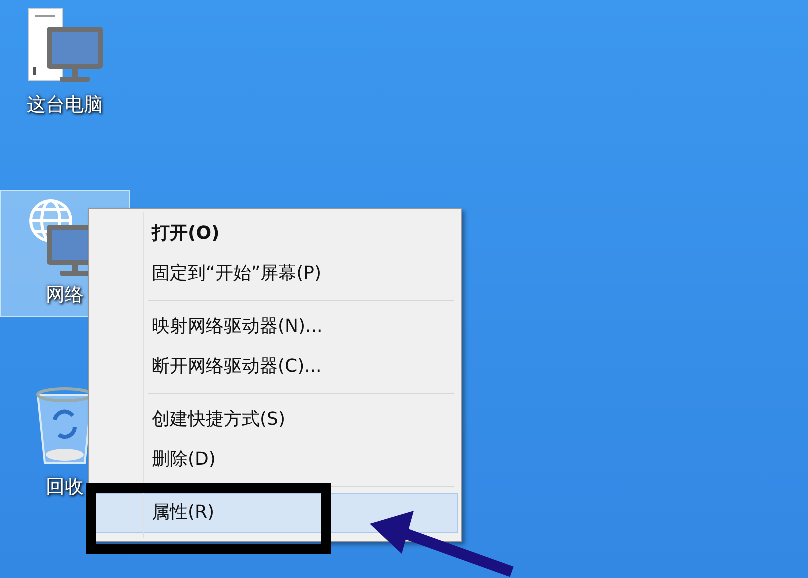  Describe the element at coordinates (275, 420) in the screenshot. I see `menu-item: 创建快捷方式(S)` at that location.